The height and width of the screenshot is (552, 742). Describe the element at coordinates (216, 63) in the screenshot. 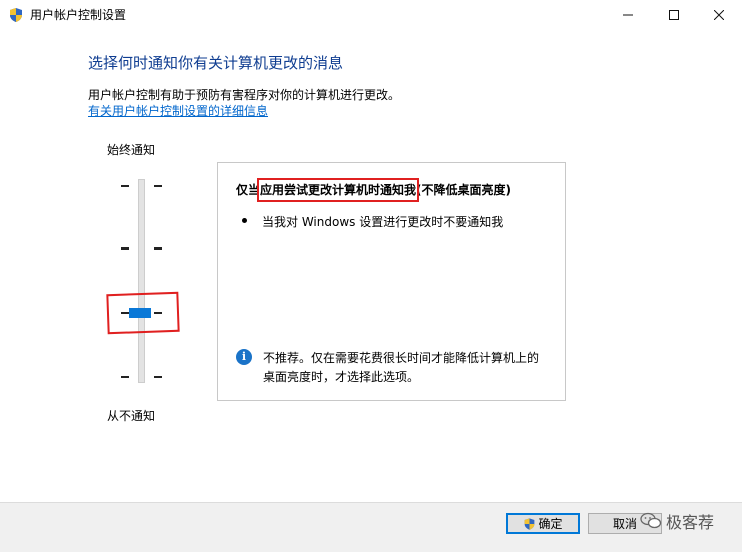

I see `page-heading: 选择何时通知你有关计算机更改的消息` at that location.